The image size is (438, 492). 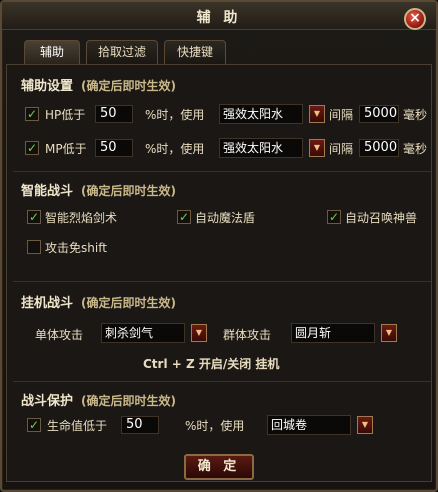 I want to click on mp-suffix: %时，使用, so click(x=175, y=149).